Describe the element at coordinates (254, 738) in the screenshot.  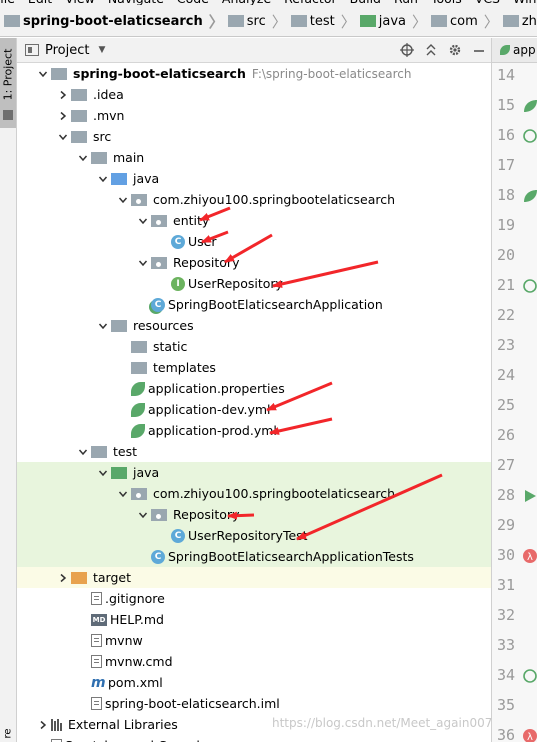
I see `tree-item: Scratches and Consoles` at that location.